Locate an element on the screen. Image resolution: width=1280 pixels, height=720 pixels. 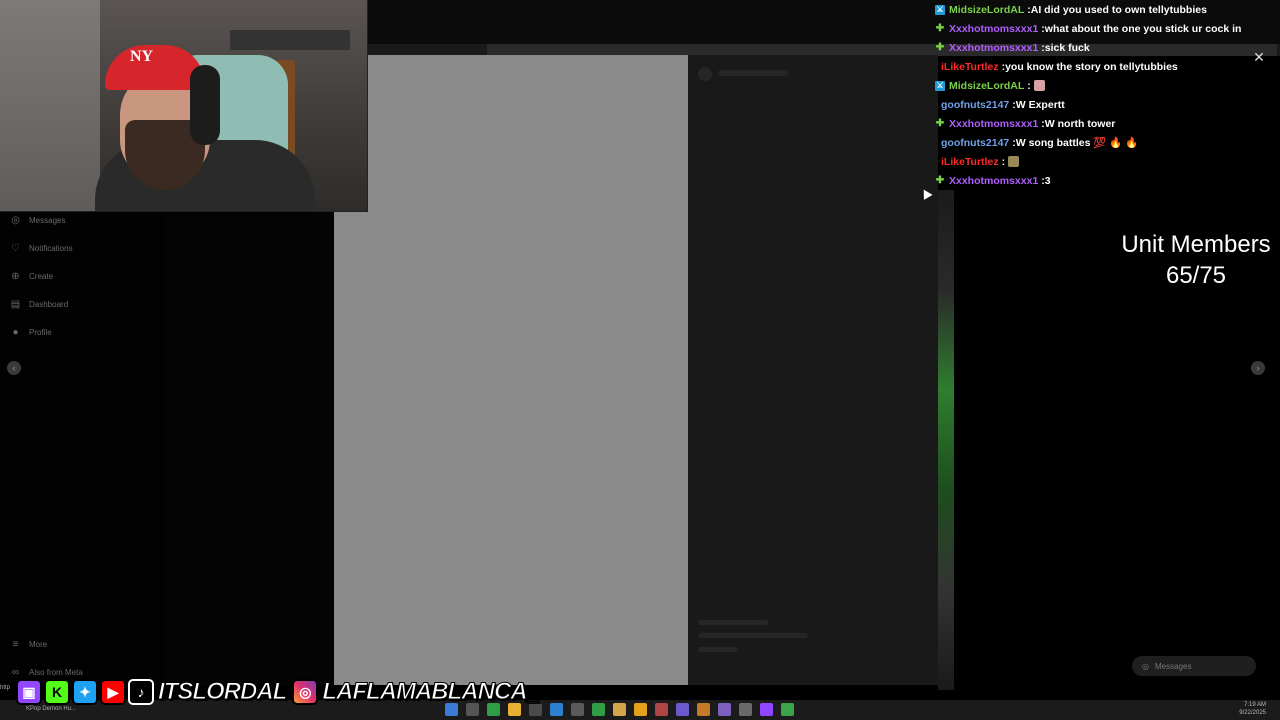
unit-members-count: 65/75 is located at coordinates (1196, 275).